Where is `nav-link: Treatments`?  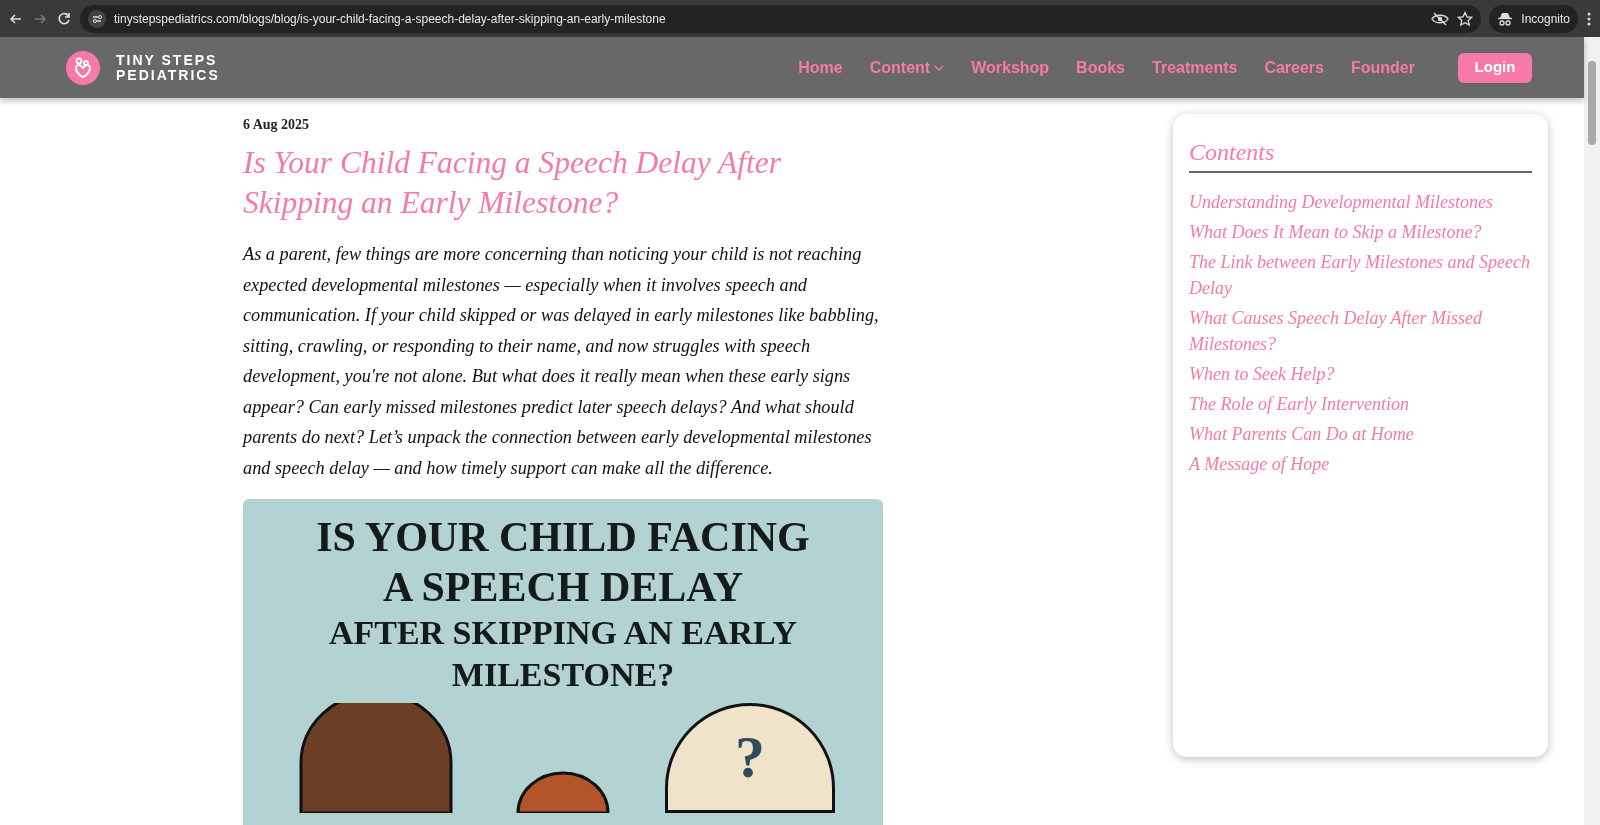 nav-link: Treatments is located at coordinates (1195, 67).